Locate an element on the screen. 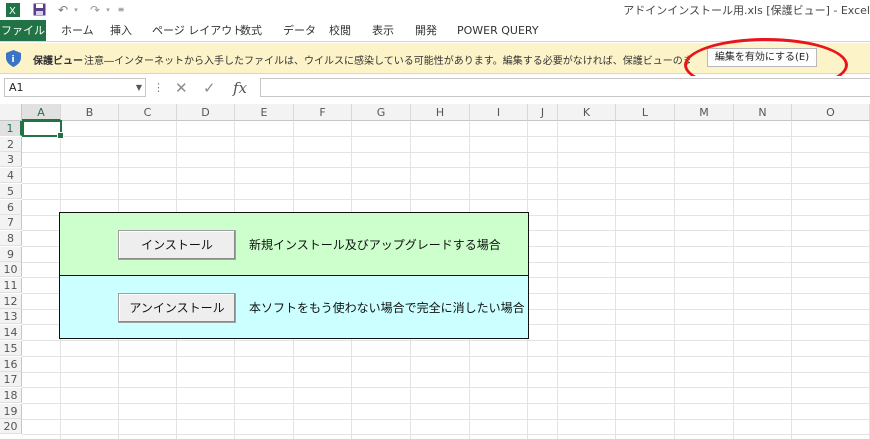  row-header-6: 6 is located at coordinates (11, 207).